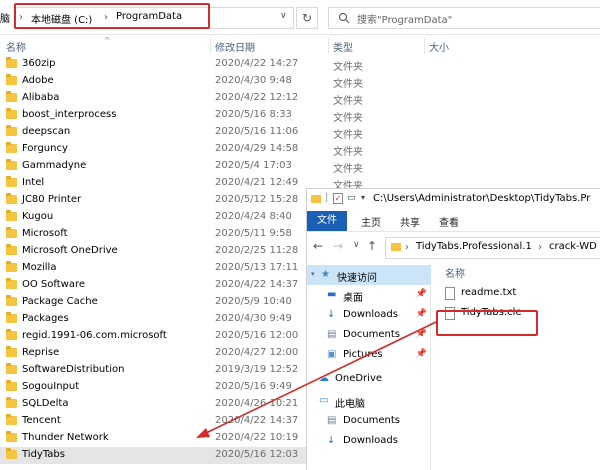 This screenshot has width=600, height=470. Describe the element at coordinates (203, 433) in the screenshot. I see `arrow-head` at that location.